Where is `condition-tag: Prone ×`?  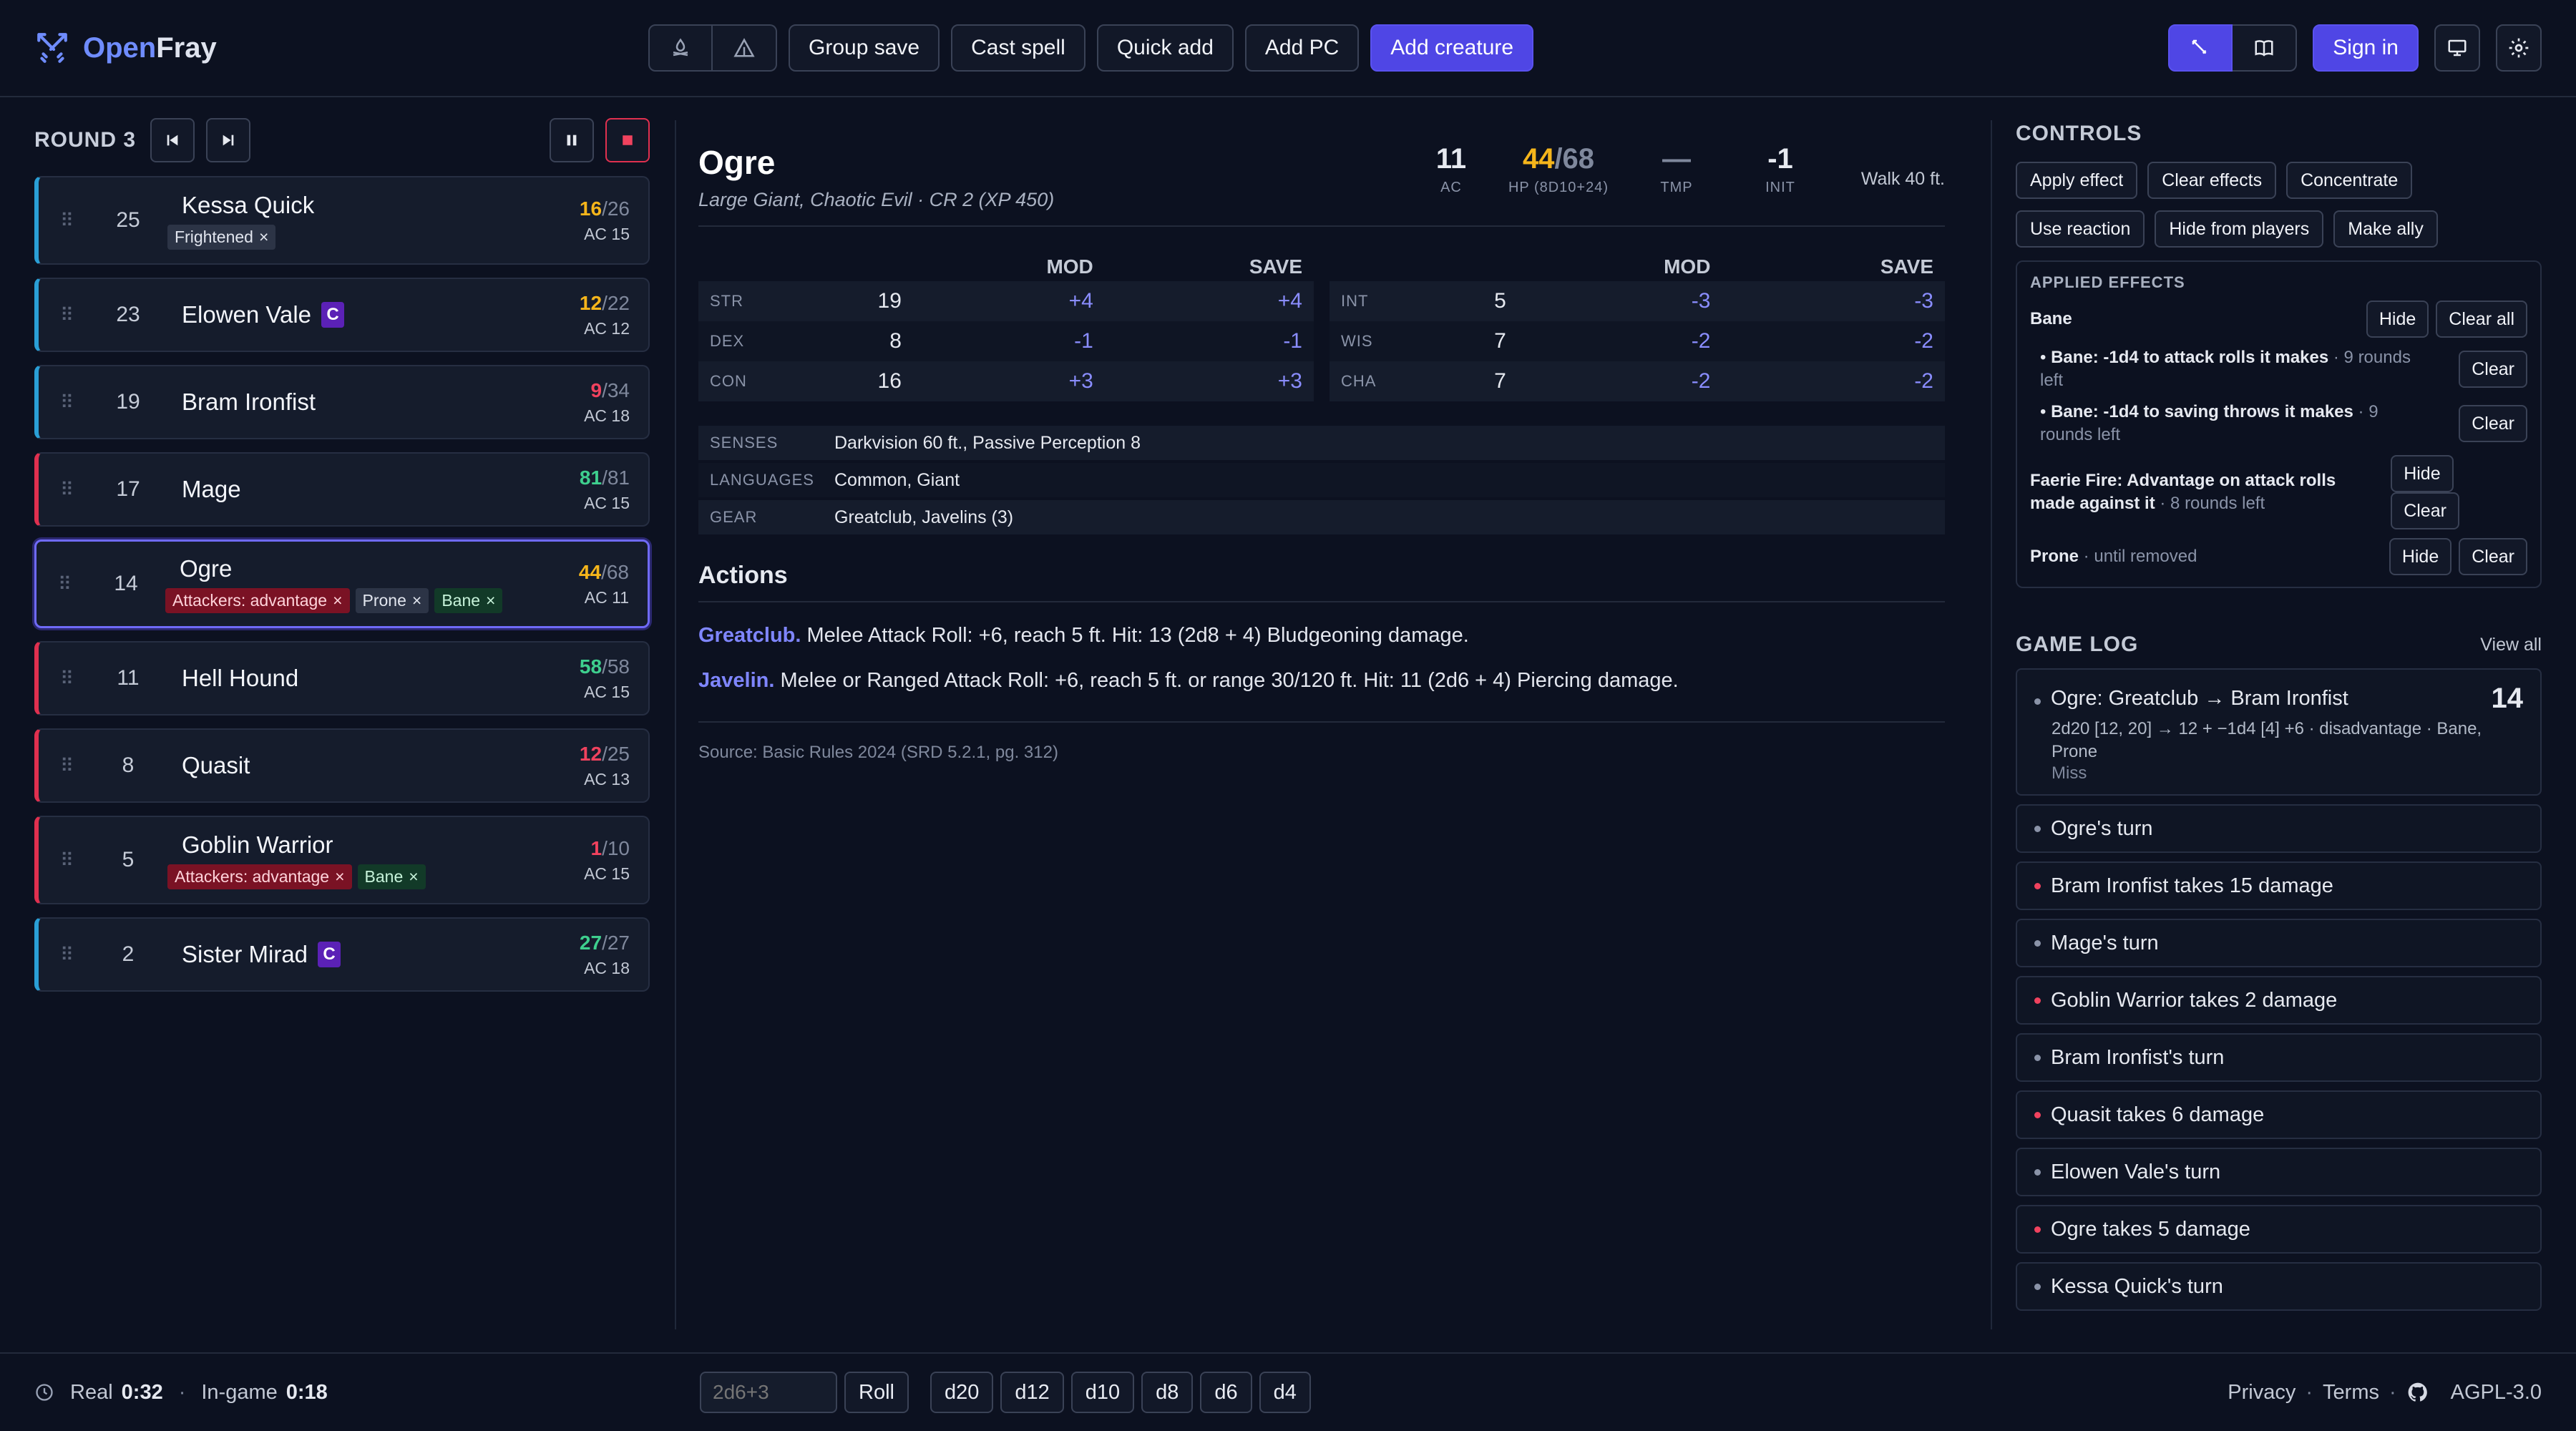 condition-tag: Prone × is located at coordinates (392, 600).